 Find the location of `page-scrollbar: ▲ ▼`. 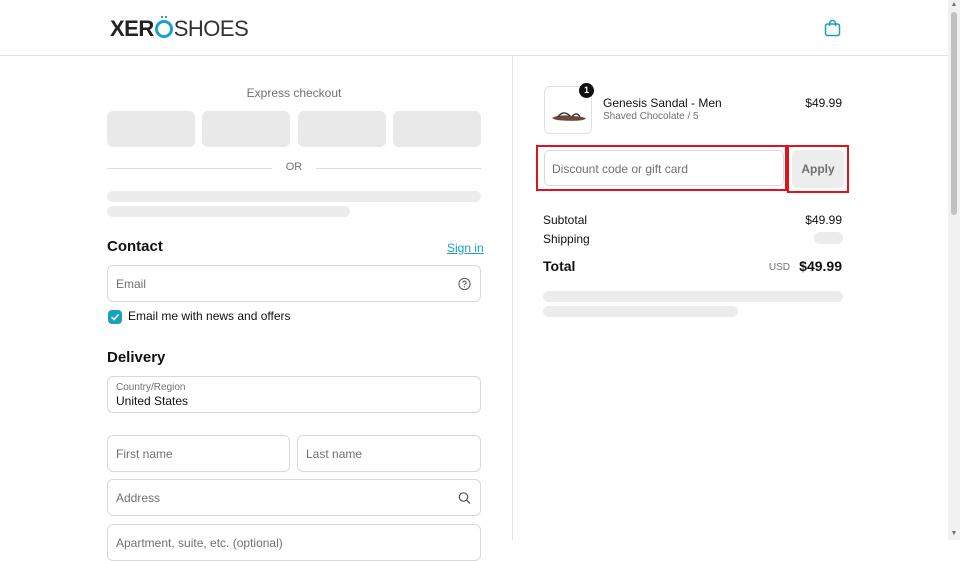

page-scrollbar: ▲ ▼ is located at coordinates (954, 270).